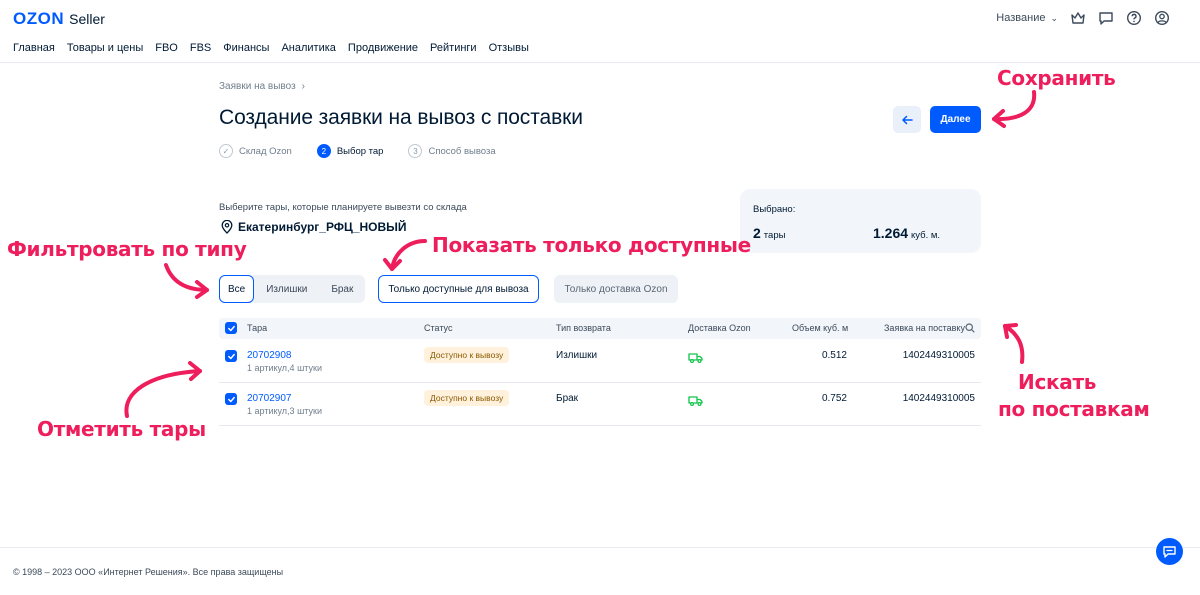  What do you see at coordinates (1074, 409) in the screenshot?
I see `annotation-search-line2: по поставкам` at bounding box center [1074, 409].